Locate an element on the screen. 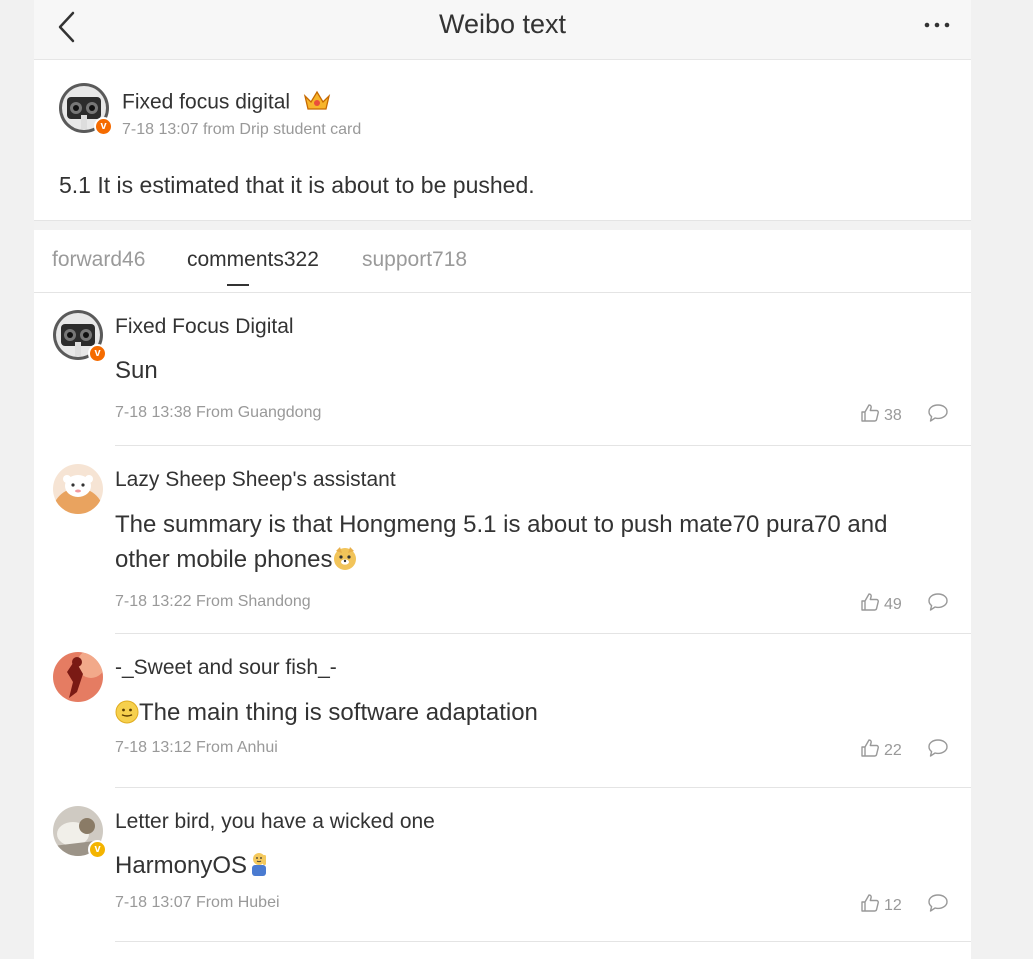 Image resolution: width=1033 pixels, height=959 pixels. like-button: 38 is located at coordinates (881, 414).